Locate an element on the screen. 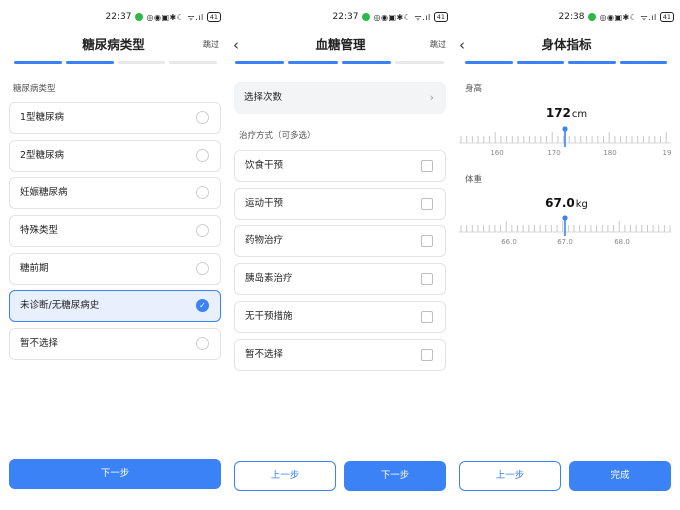 The image size is (680, 510). option-label: 1型糖尿病 is located at coordinates (42, 117).